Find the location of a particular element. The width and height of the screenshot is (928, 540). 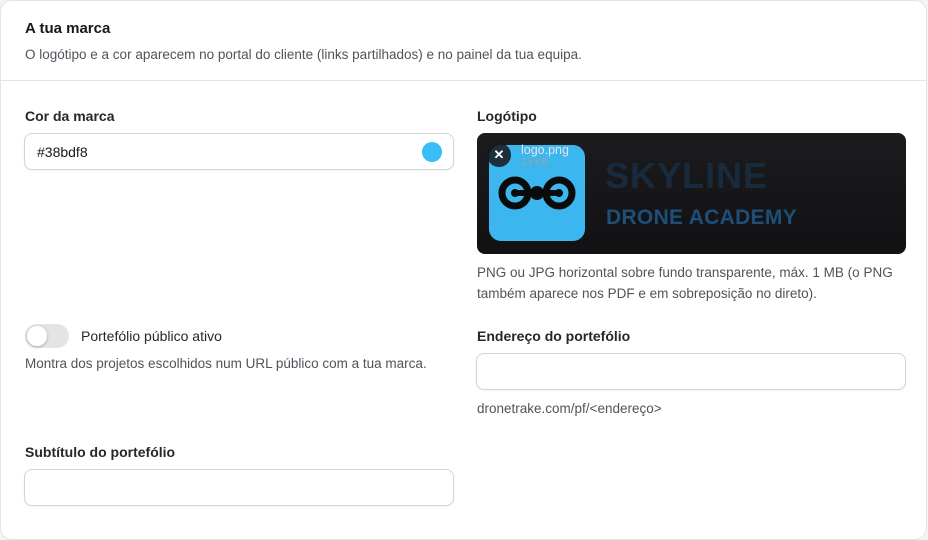

logo-preview: ✕ logo.png 13 KB SKYLINE DRONE ACADEMY is located at coordinates (691, 193).